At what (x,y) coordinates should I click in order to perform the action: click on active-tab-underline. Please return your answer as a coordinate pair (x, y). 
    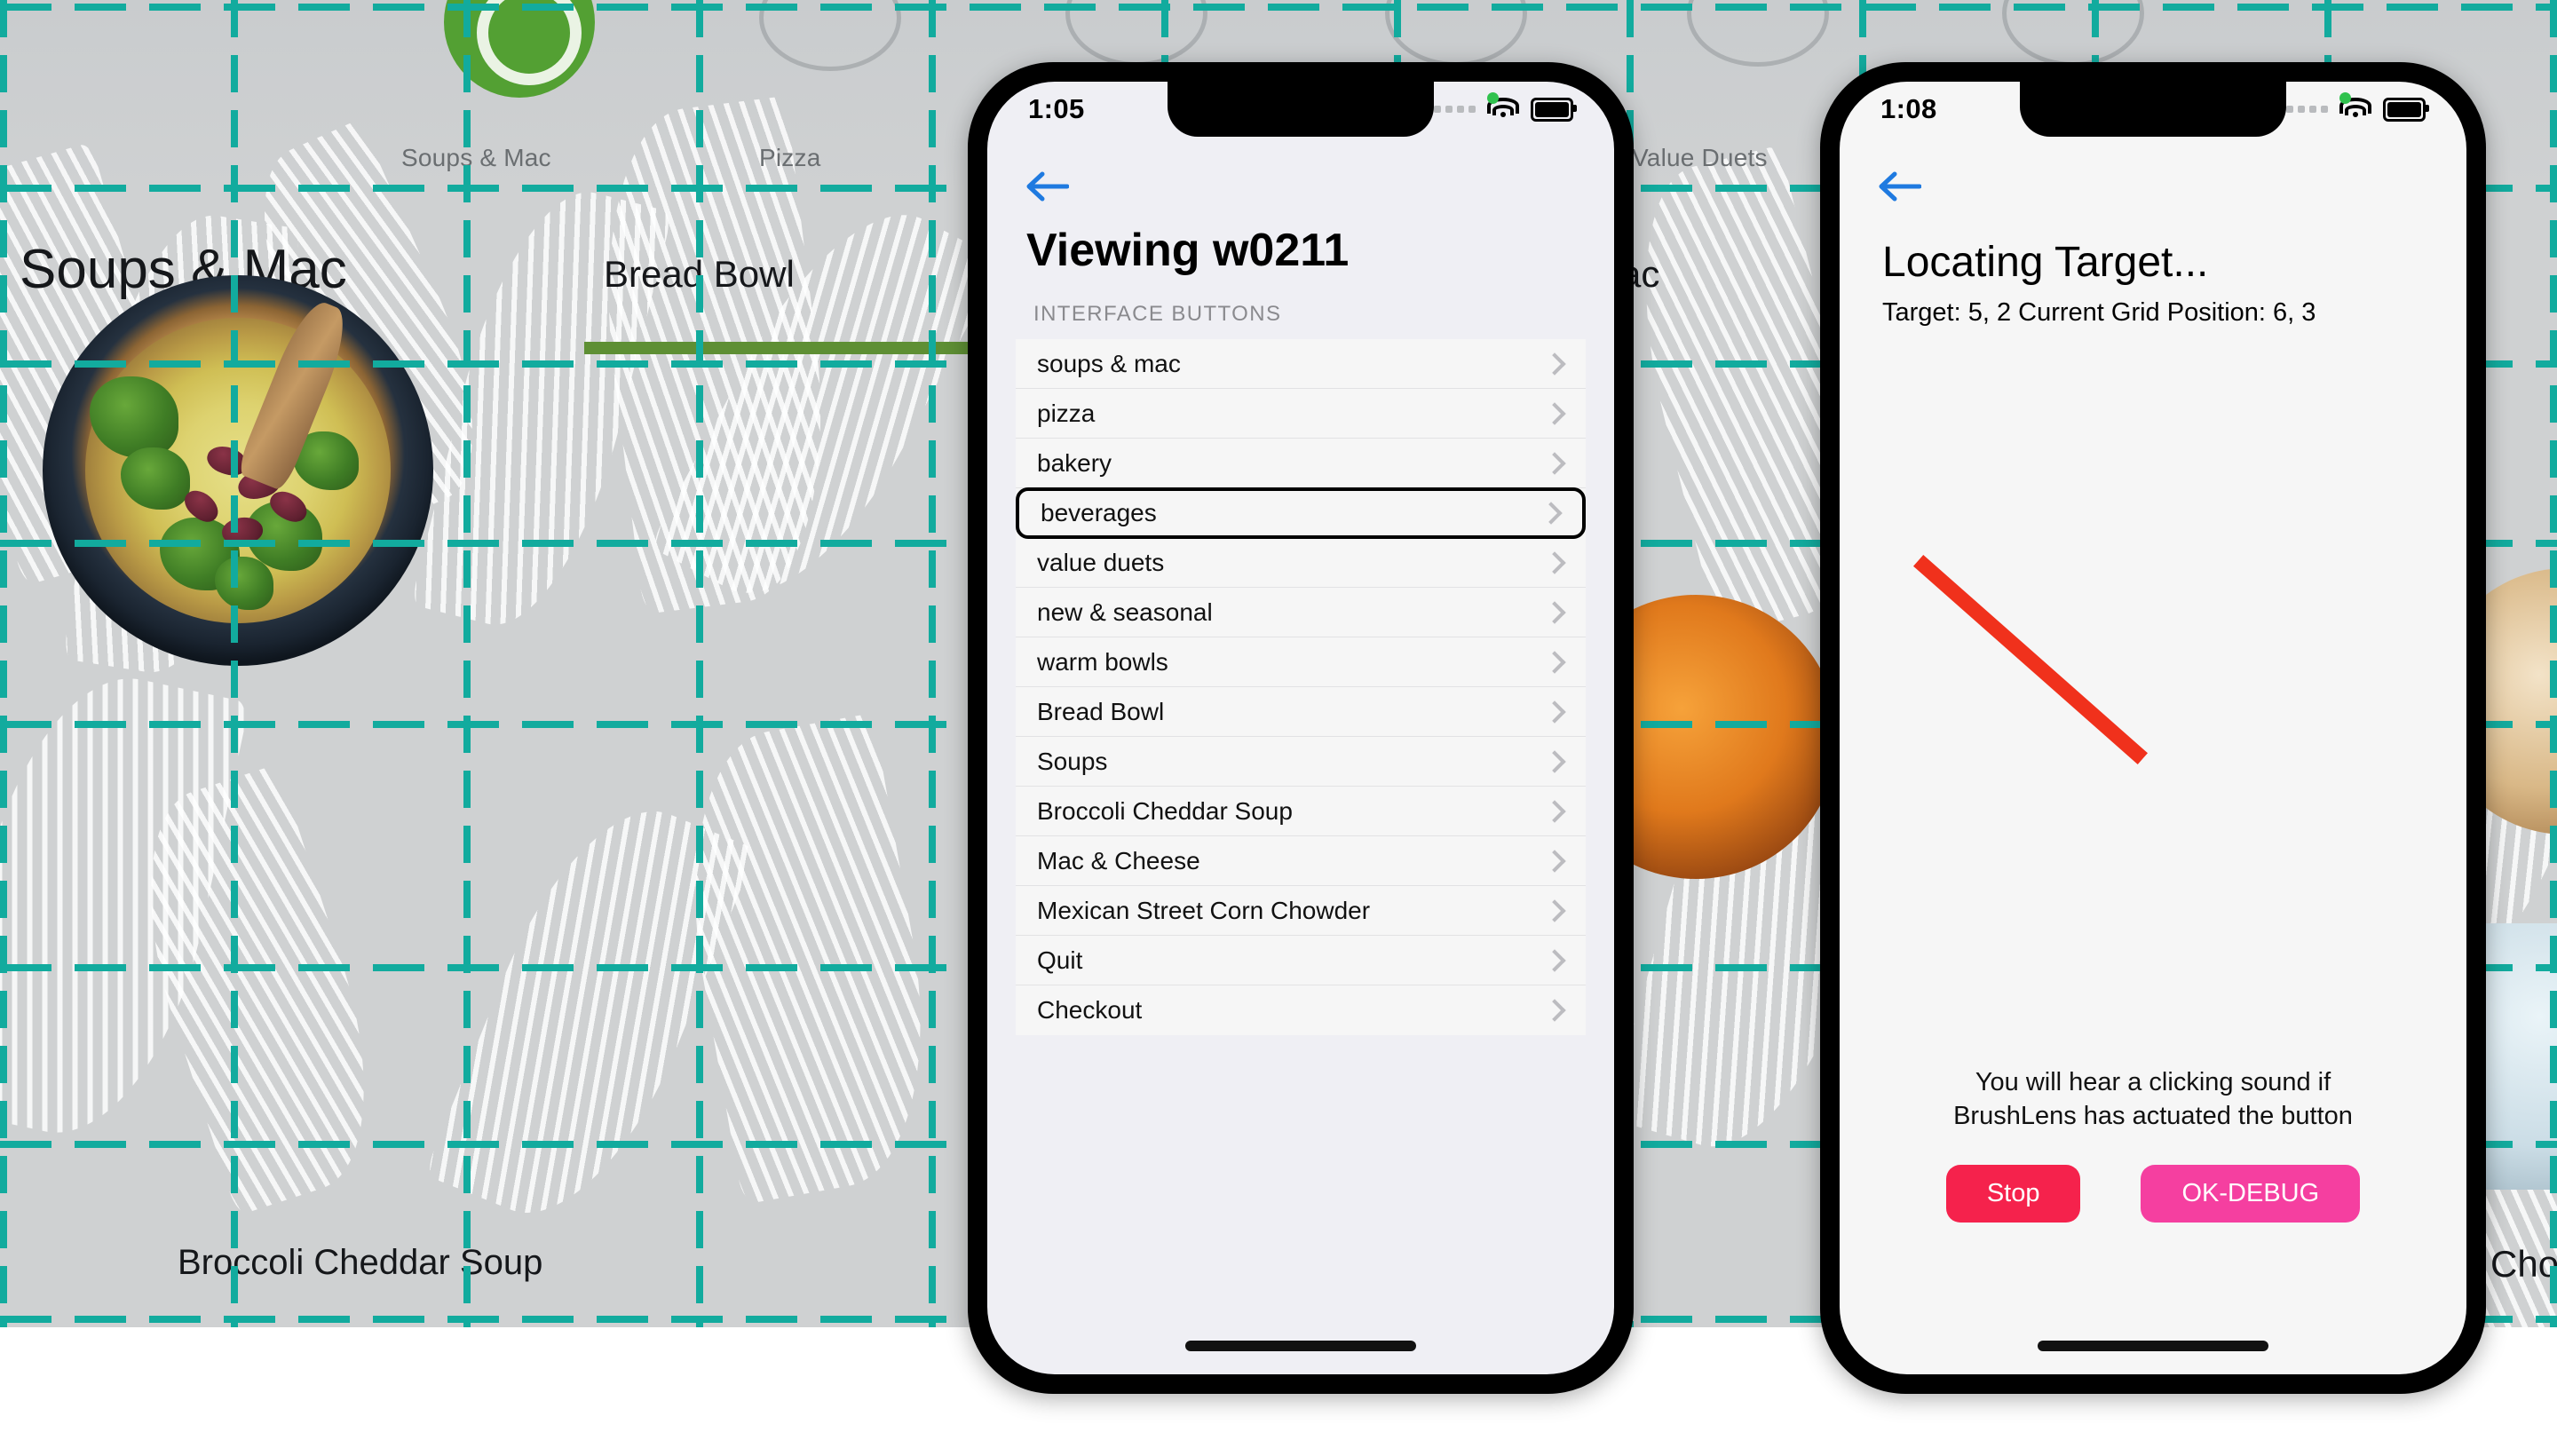
    Looking at the image, I should click on (779, 348).